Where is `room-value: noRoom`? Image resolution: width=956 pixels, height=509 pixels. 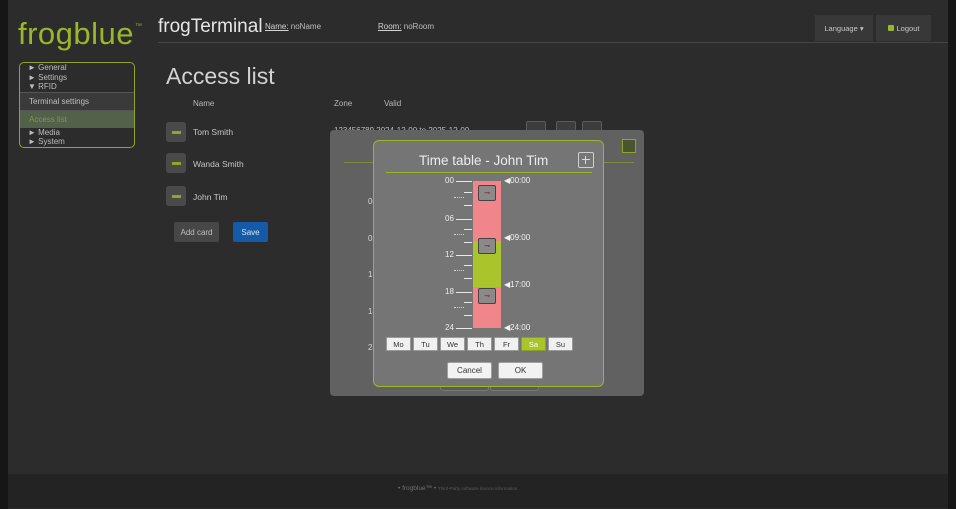 room-value: noRoom is located at coordinates (418, 26).